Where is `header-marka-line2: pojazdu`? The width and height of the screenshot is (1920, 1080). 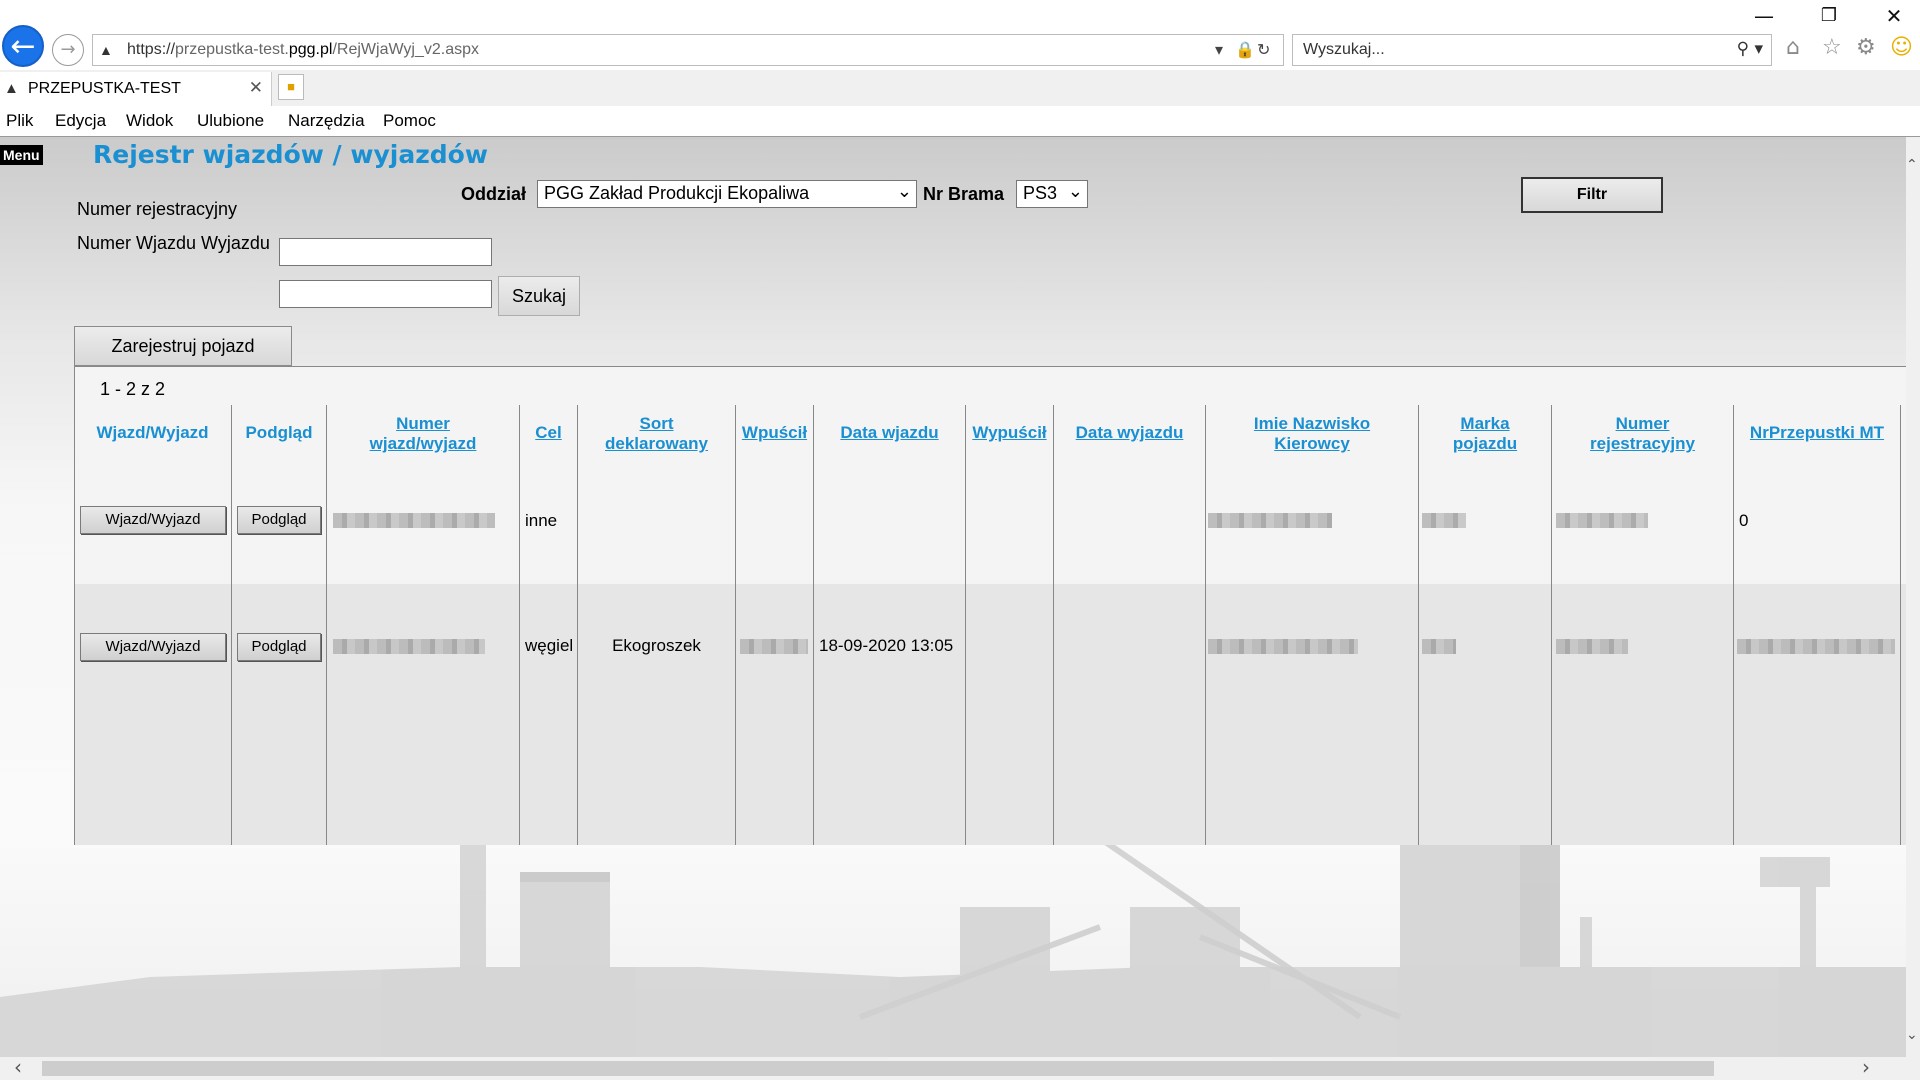 header-marka-line2: pojazdu is located at coordinates (1485, 443).